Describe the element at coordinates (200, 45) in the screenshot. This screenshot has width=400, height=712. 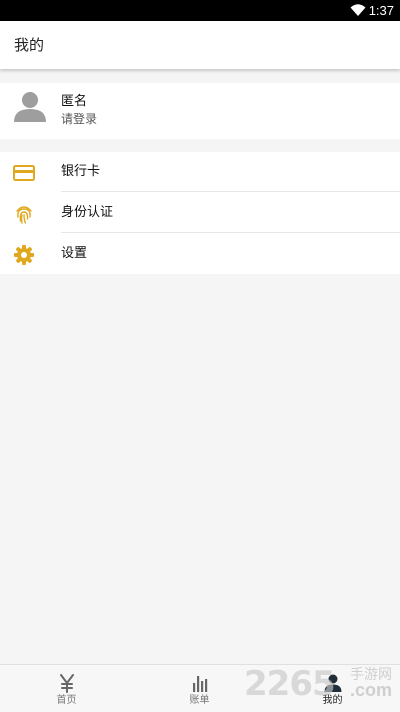
I see `app-bar: 我的` at that location.